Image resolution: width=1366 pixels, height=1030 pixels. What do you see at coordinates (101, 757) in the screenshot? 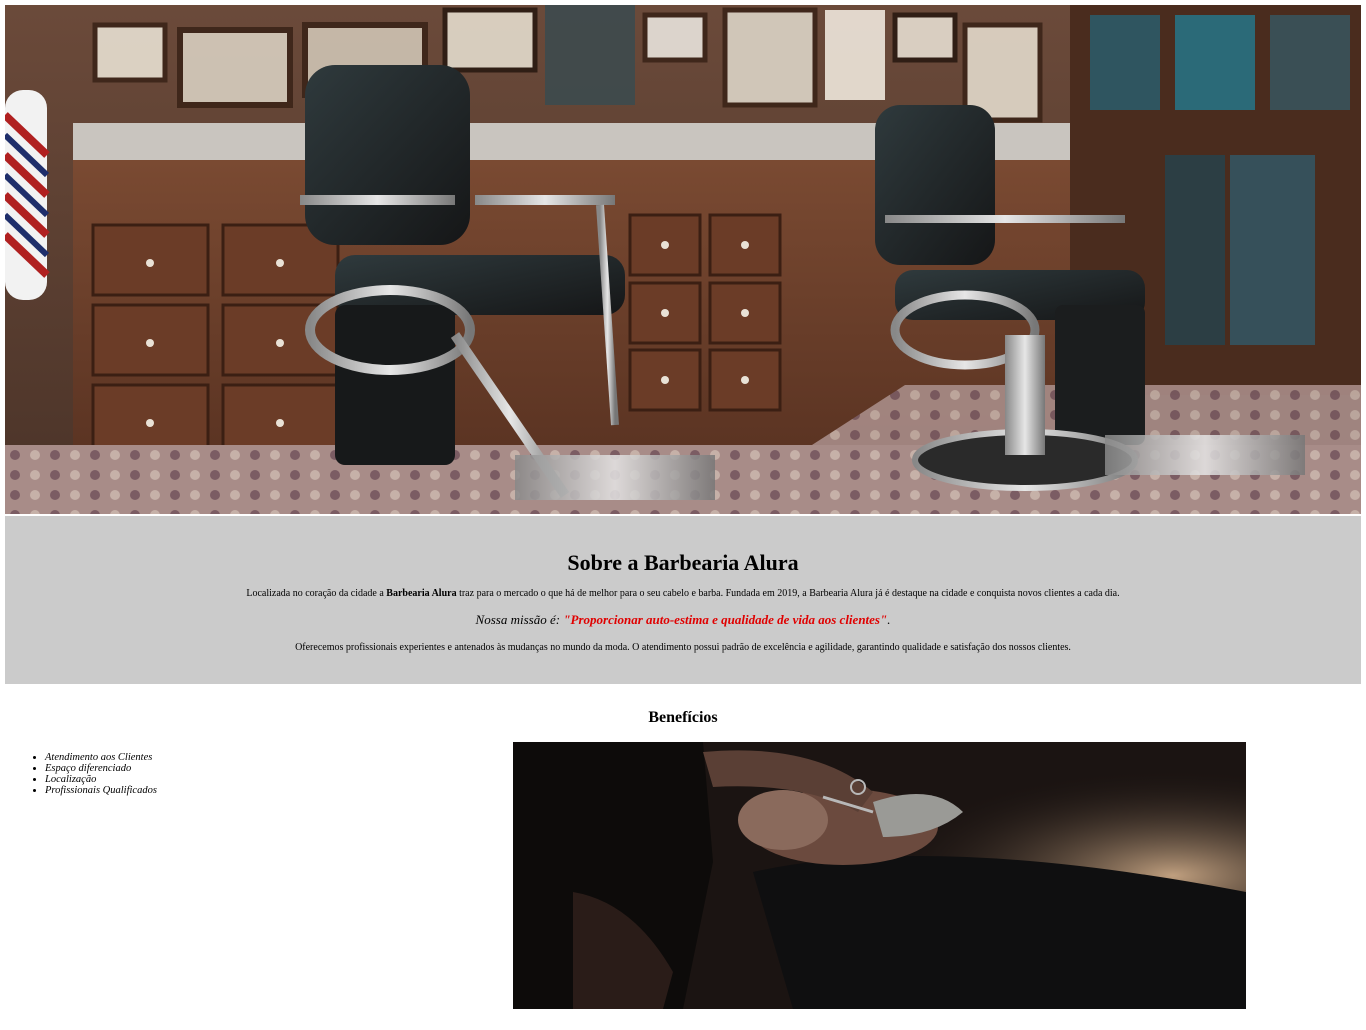
I see `list-item: Atendimento aos Clientes` at bounding box center [101, 757].